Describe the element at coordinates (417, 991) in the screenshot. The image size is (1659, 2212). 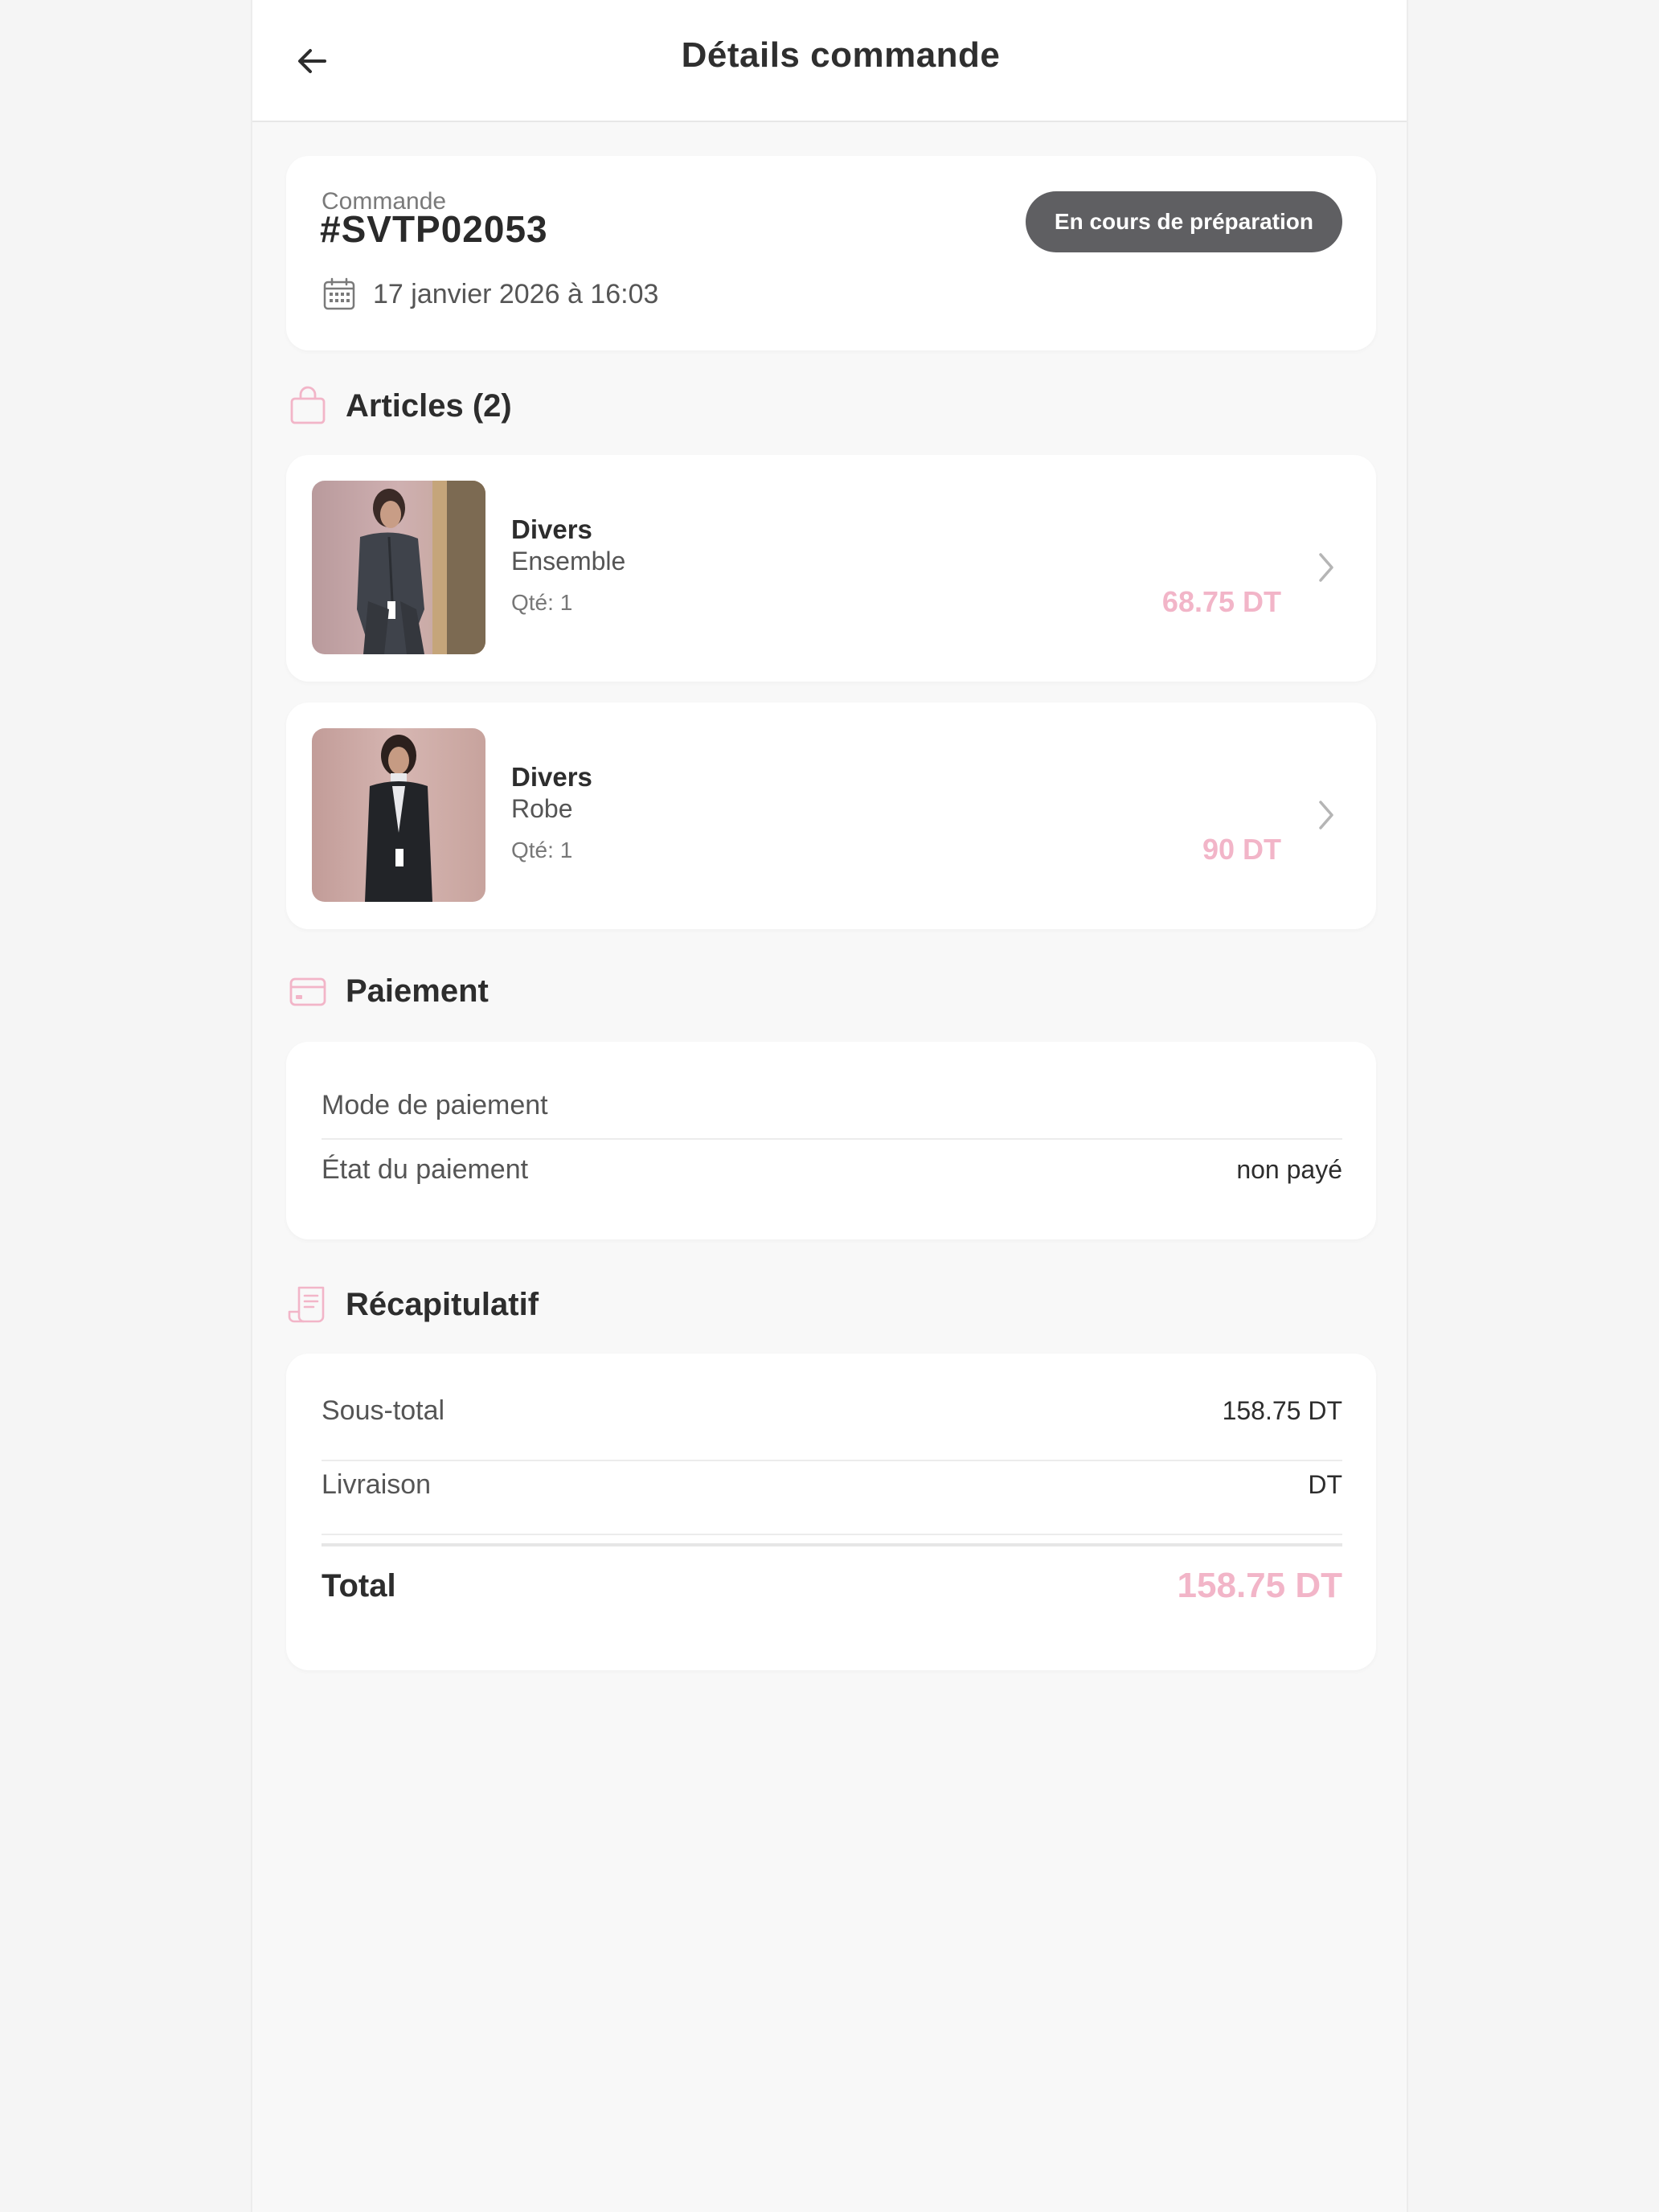
I see `payment-title: Paiement` at that location.